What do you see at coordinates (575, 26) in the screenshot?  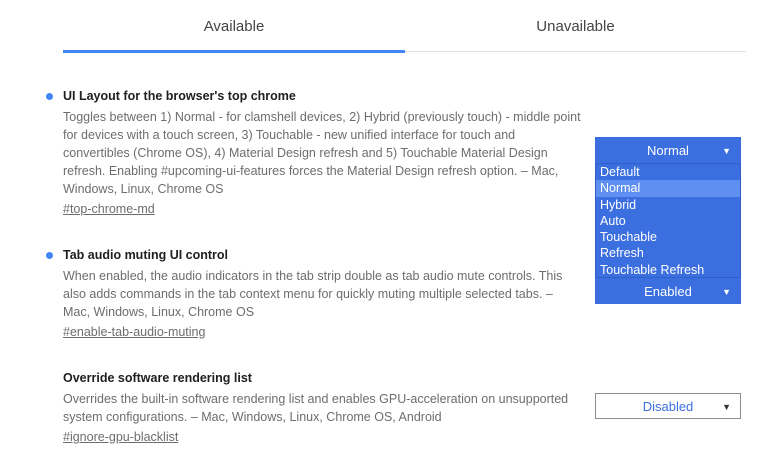 I see `tab-unavailable: Unavailable` at bounding box center [575, 26].